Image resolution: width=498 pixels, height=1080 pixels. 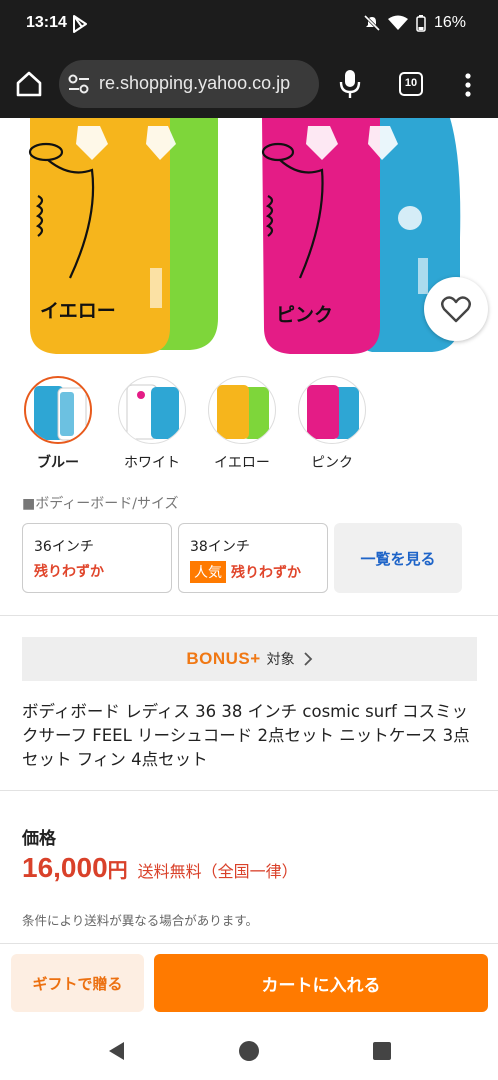 I want to click on variant-thumb-white, so click(x=152, y=410).